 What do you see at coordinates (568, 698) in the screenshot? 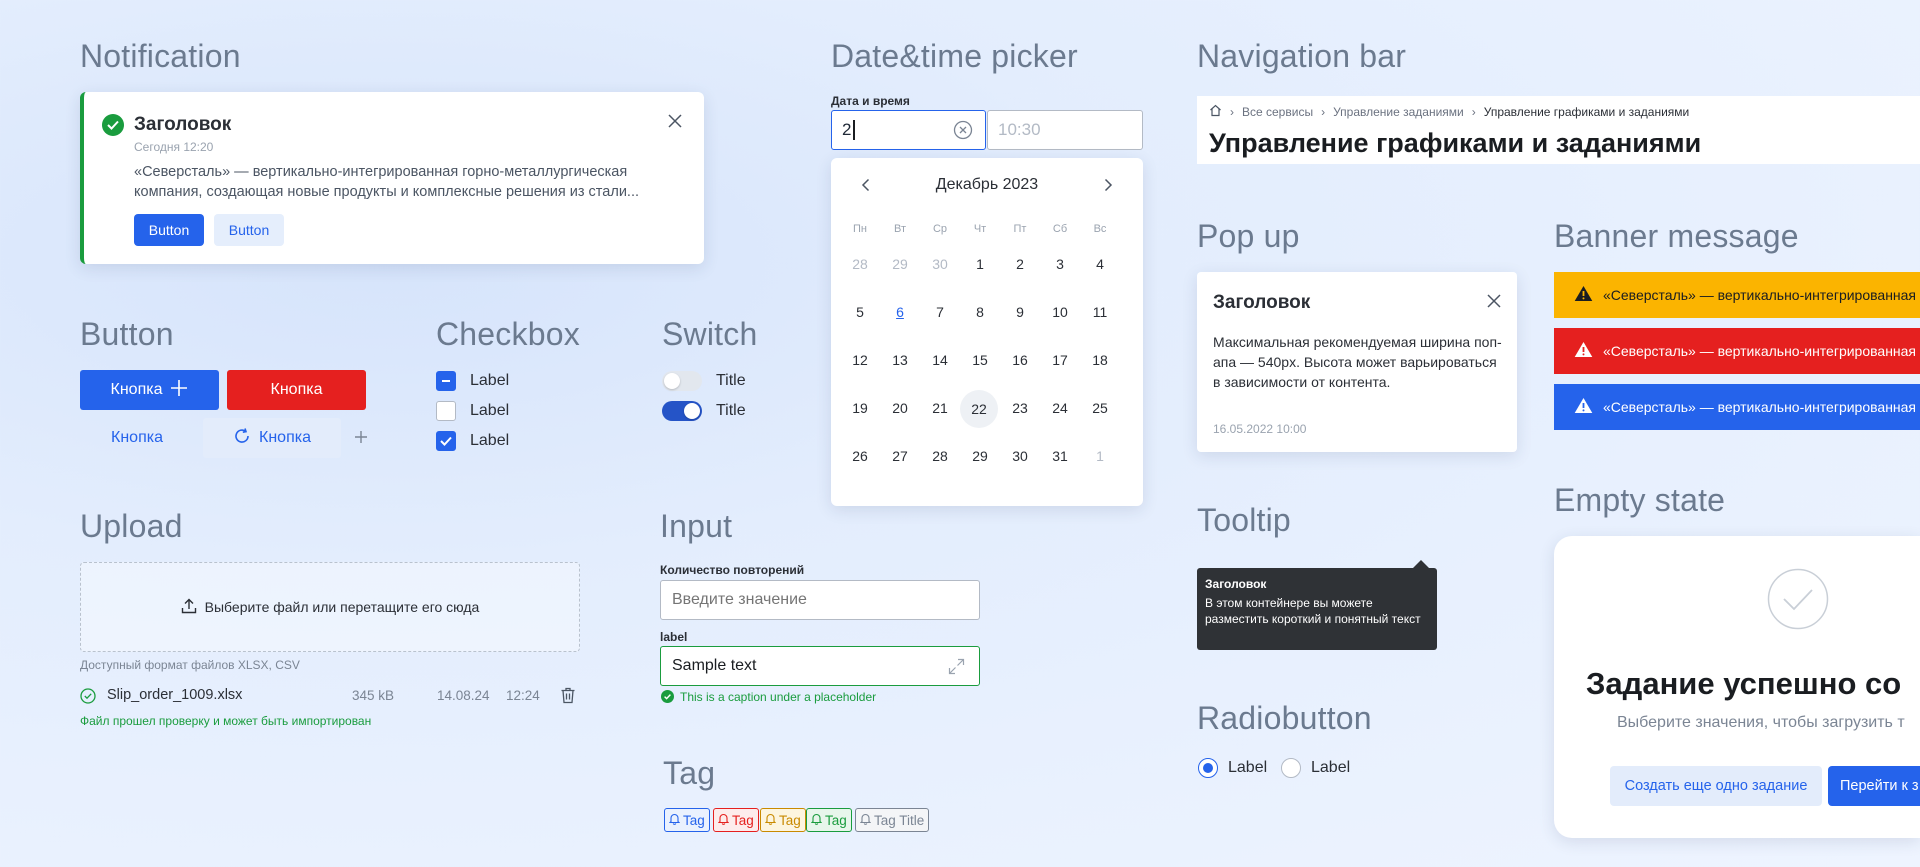
I see `trash-icon` at bounding box center [568, 698].